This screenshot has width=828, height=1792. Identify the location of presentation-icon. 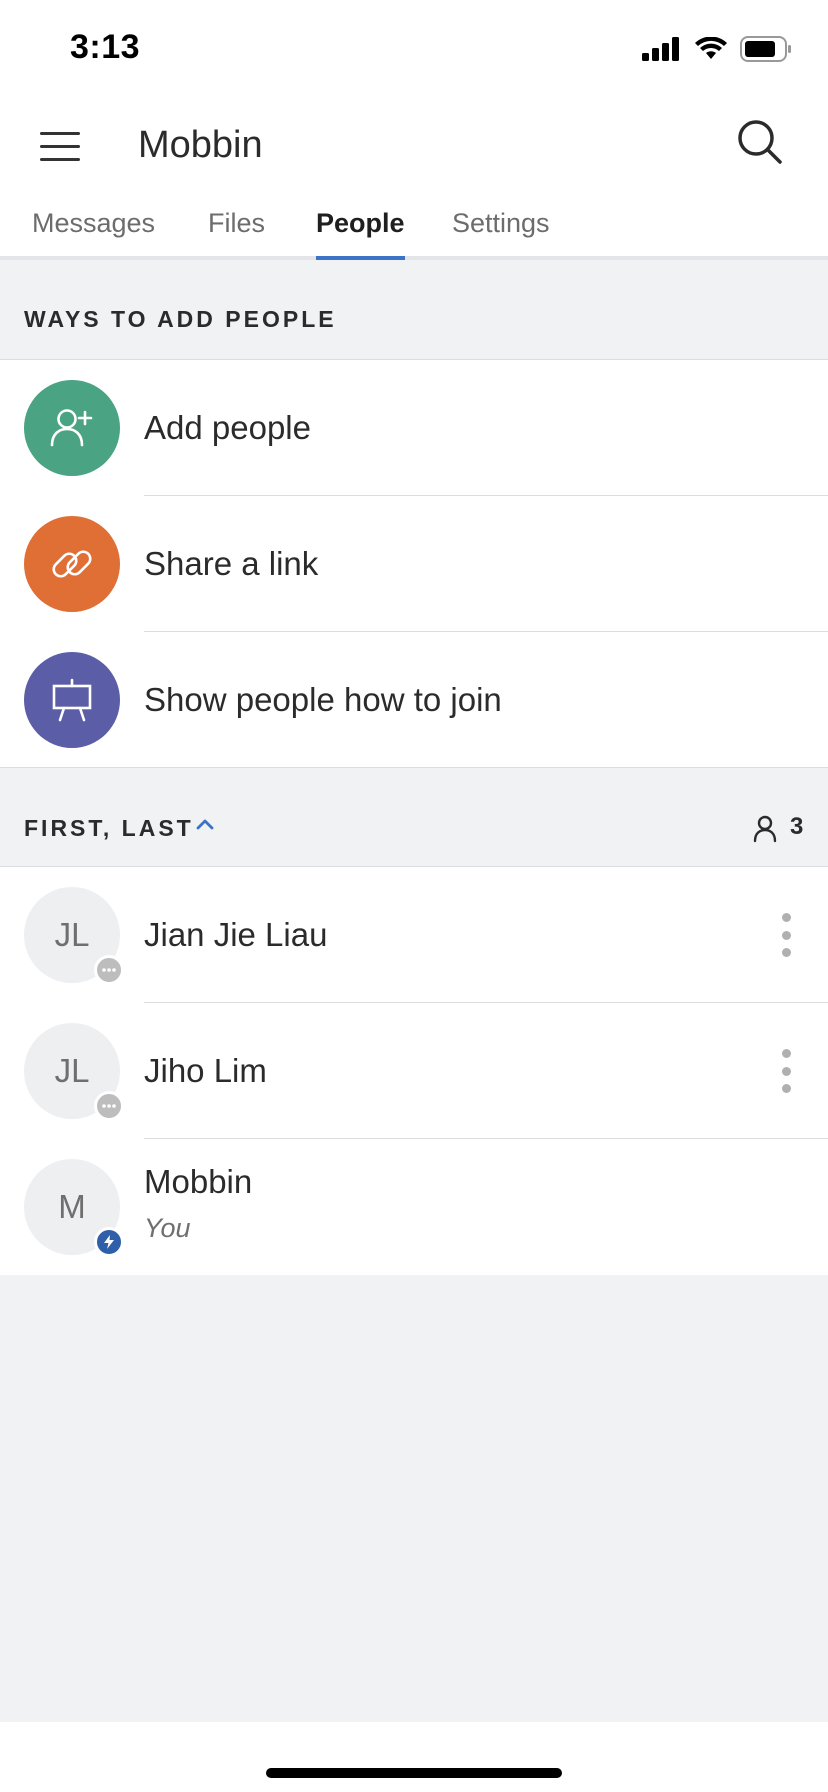
(72, 700).